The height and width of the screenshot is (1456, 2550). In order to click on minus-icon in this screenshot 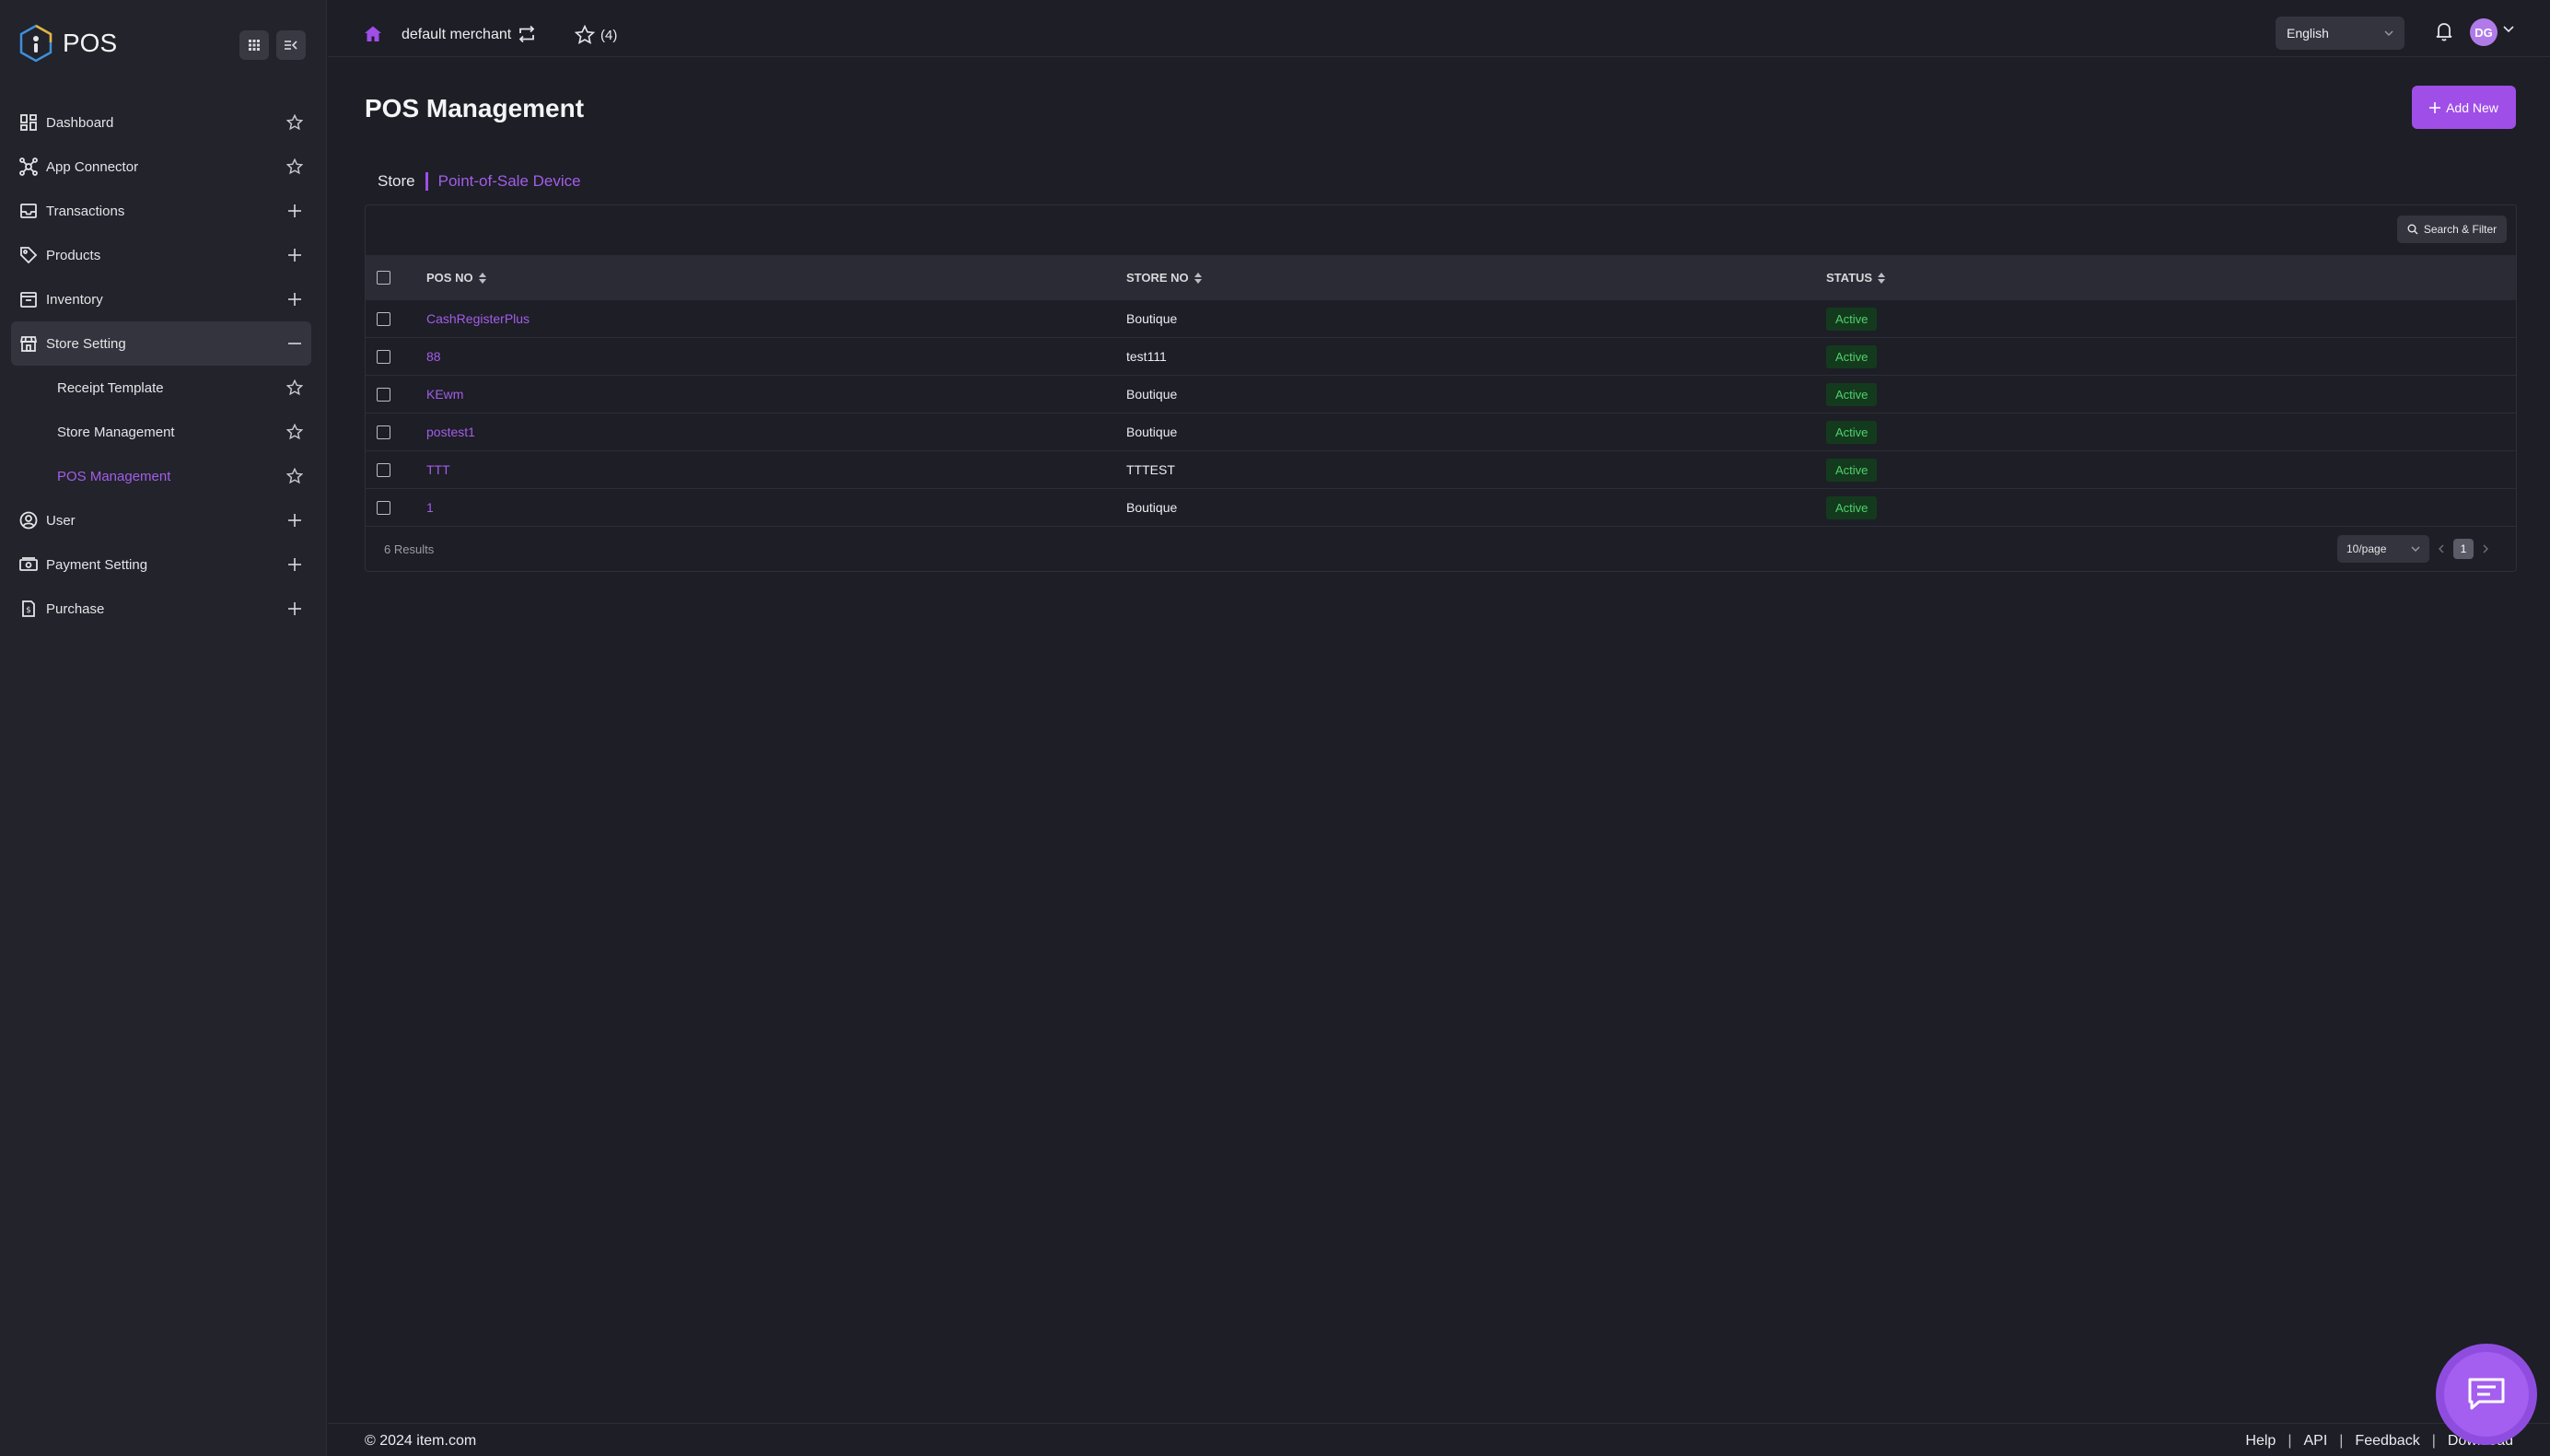, I will do `click(295, 343)`.